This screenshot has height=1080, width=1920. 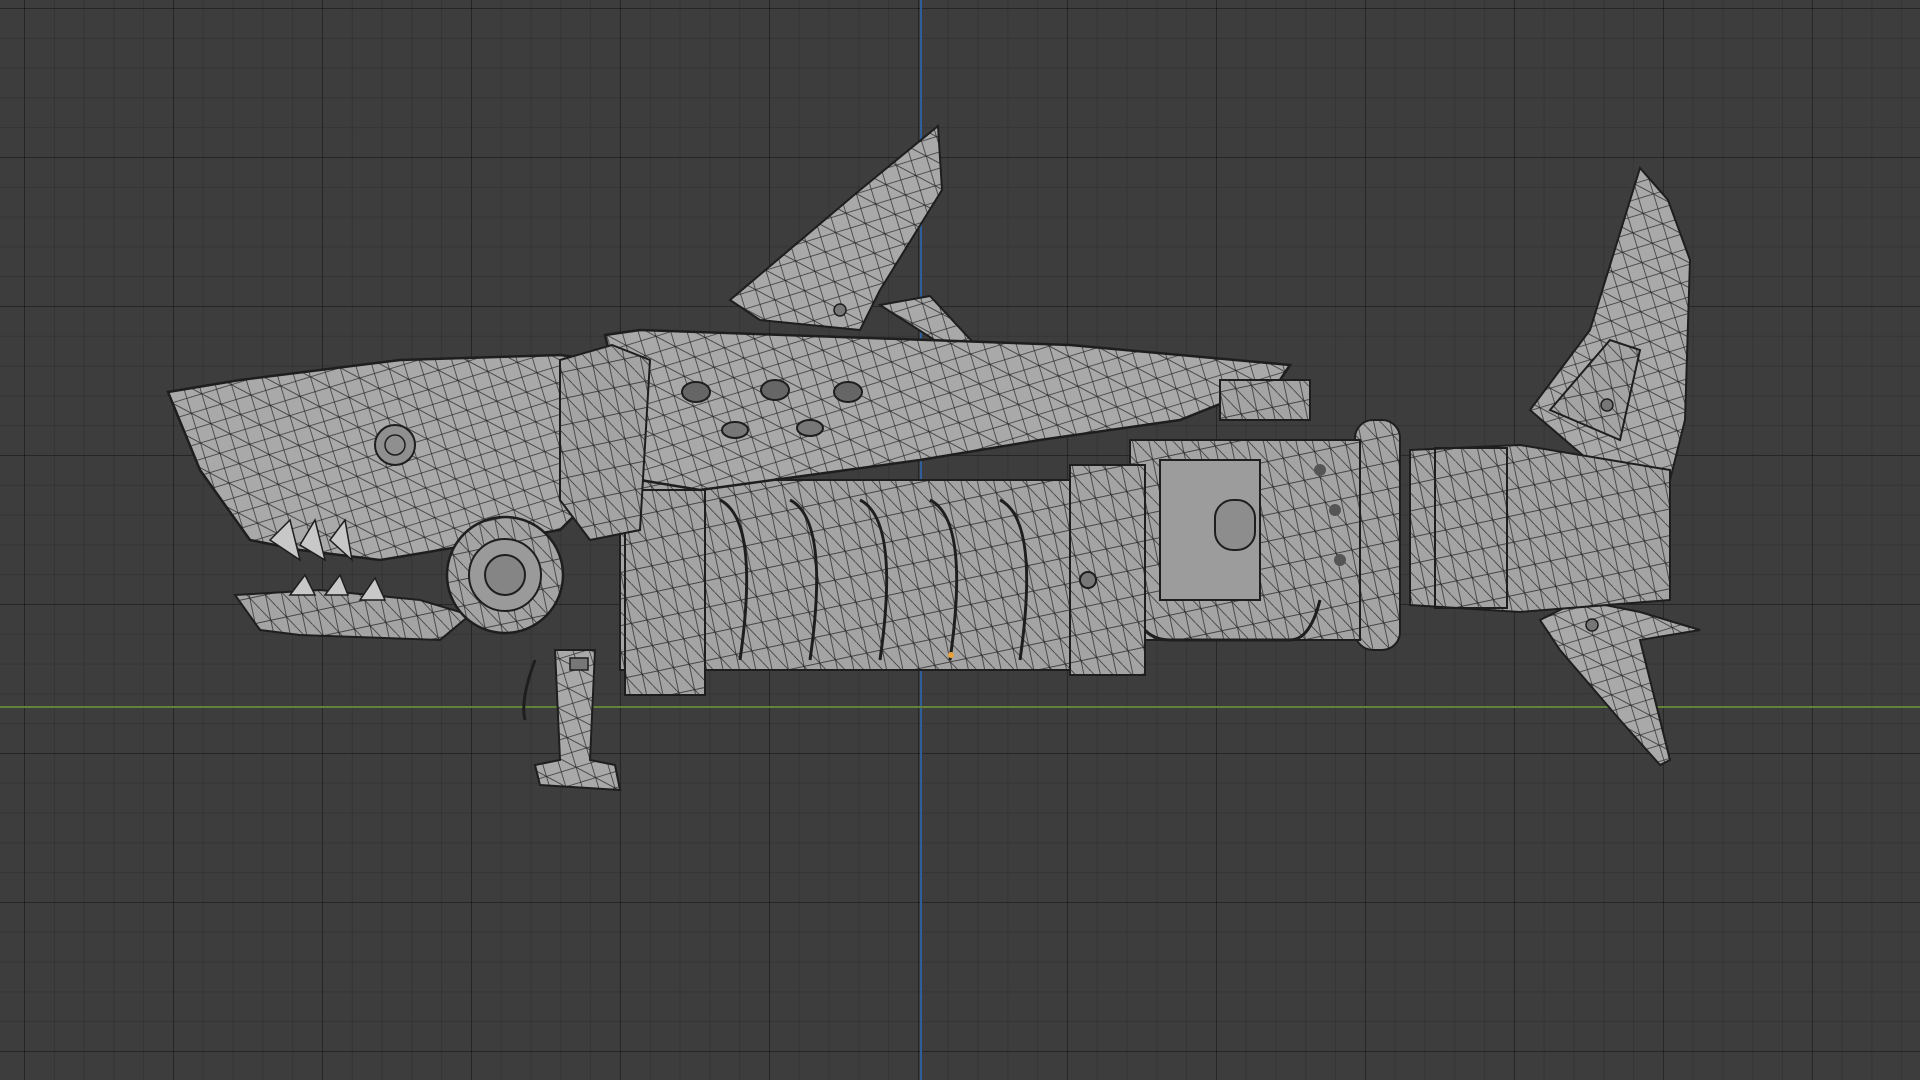 What do you see at coordinates (951, 655) in the screenshot?
I see `object-origin-dot` at bounding box center [951, 655].